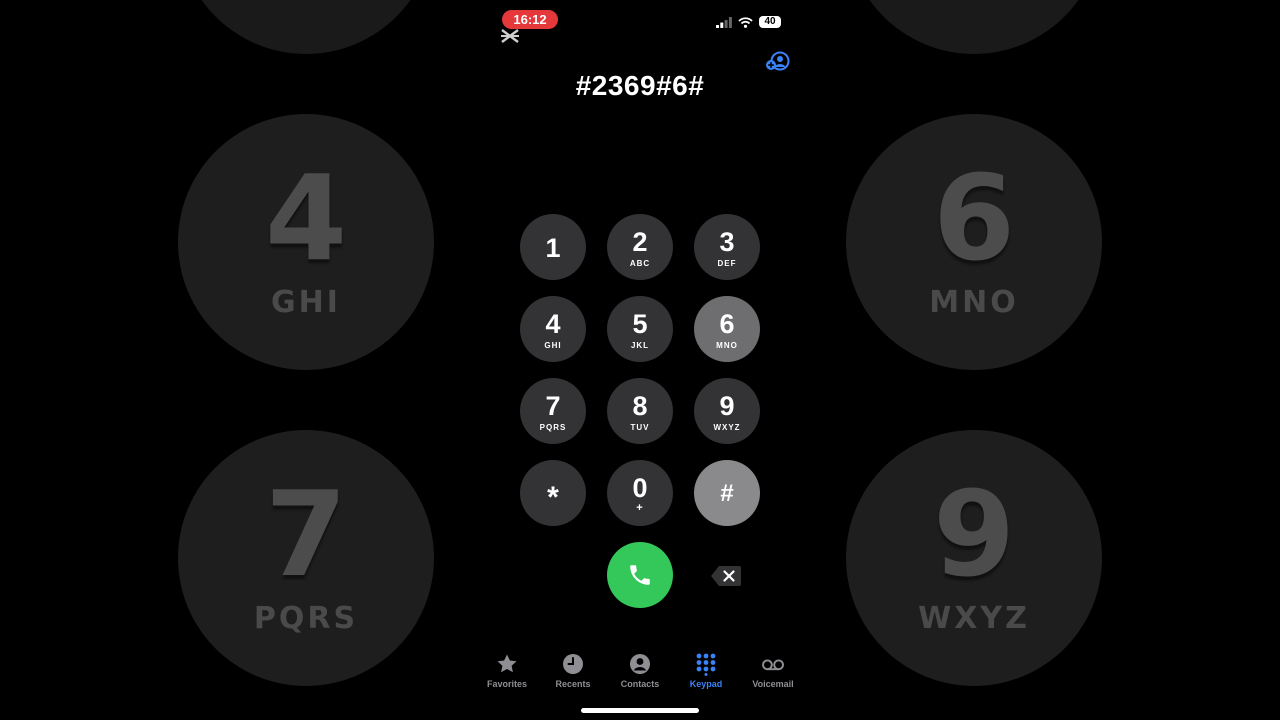  I want to click on tab-label: Contacts, so click(640, 684).